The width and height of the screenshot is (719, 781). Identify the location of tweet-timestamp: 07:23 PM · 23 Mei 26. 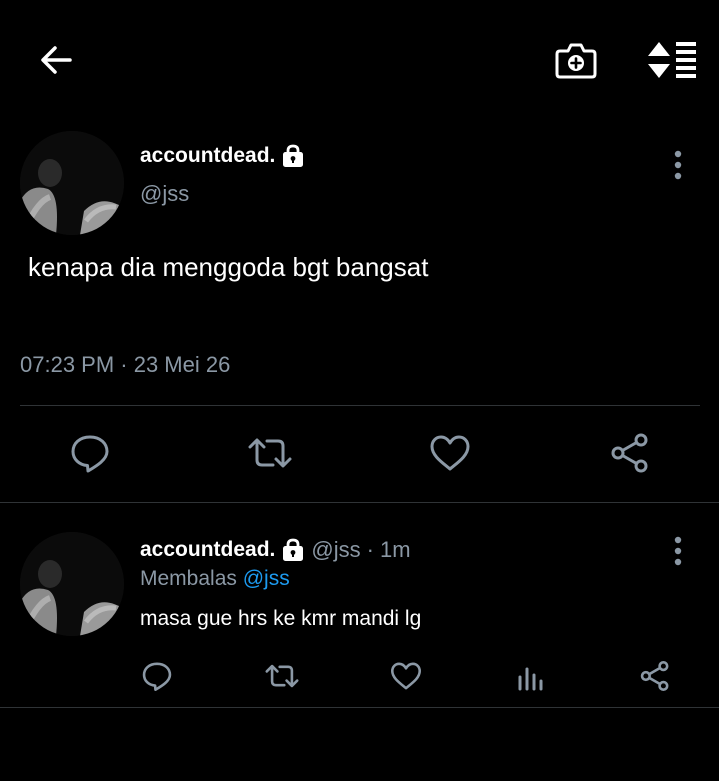
(125, 364).